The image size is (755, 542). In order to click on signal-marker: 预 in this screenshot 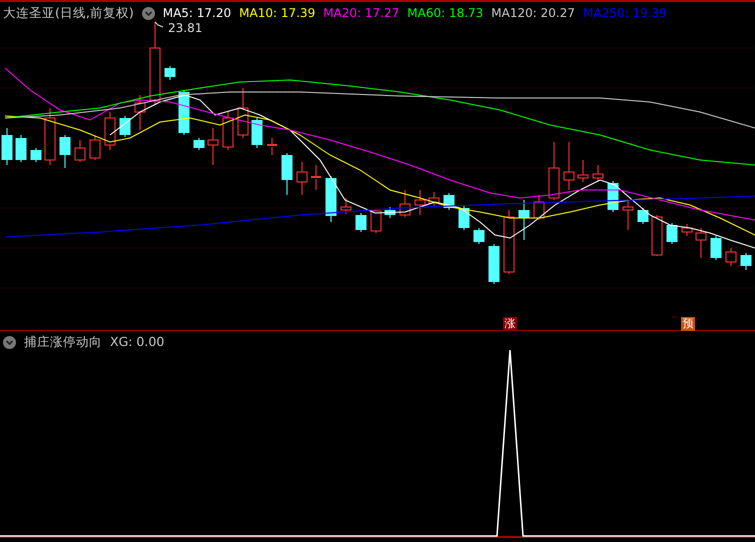, I will do `click(688, 324)`.